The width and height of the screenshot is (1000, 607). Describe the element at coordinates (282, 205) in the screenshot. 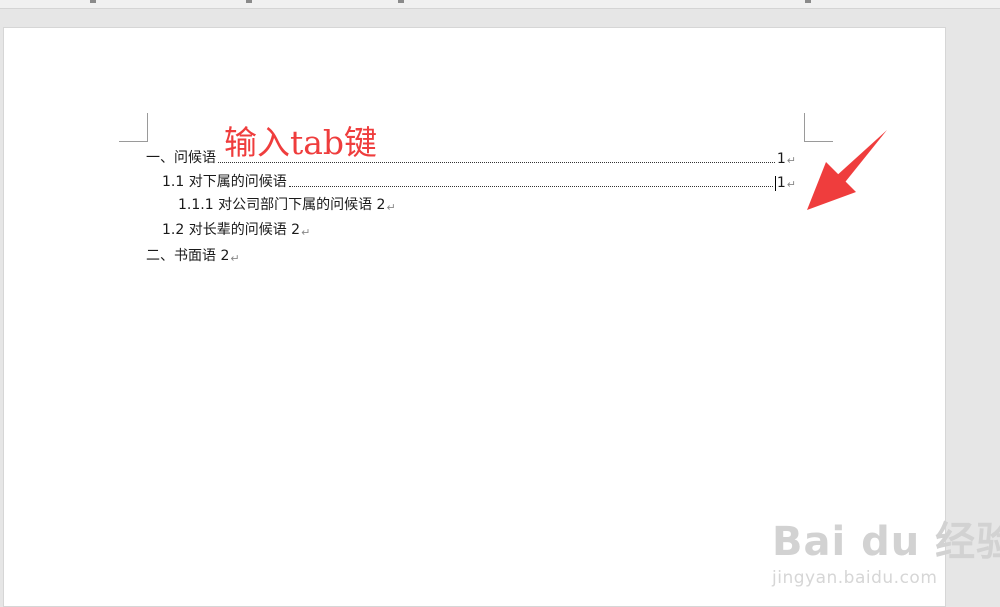

I see `toc-entry-text: 1.1.1 对公司部门下属的问候语 2` at that location.